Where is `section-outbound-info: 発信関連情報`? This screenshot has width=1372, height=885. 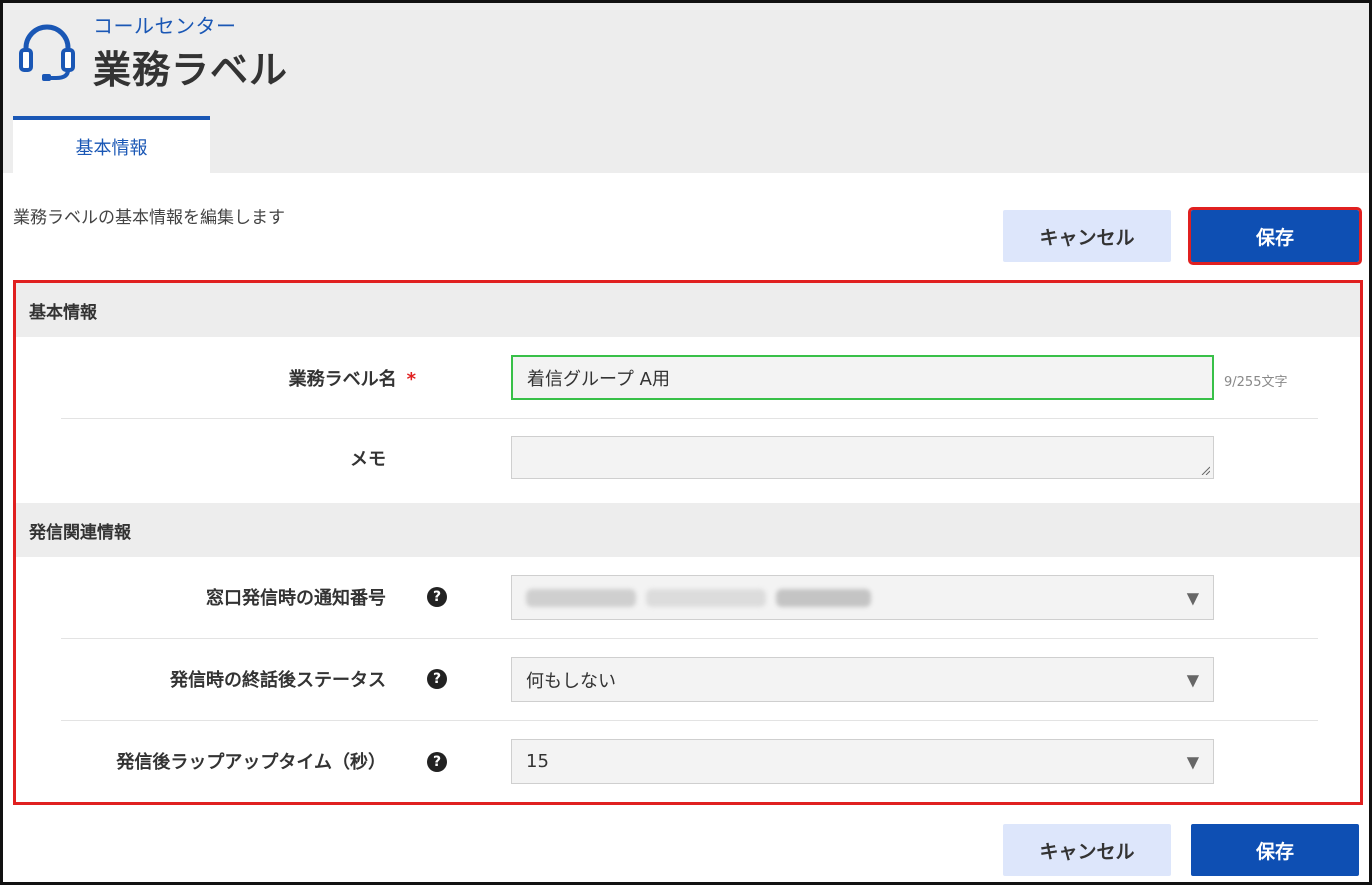
section-outbound-info: 発信関連情報 is located at coordinates (688, 530).